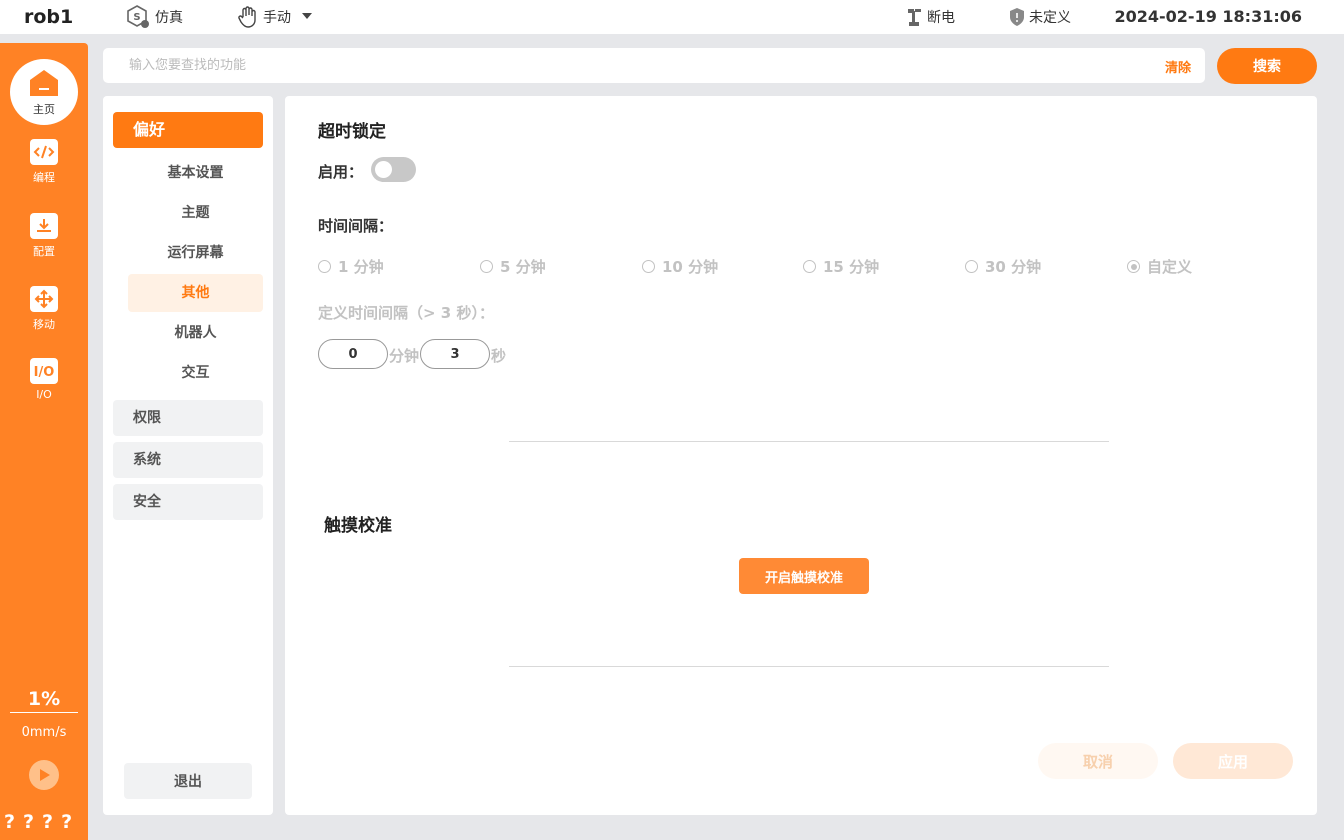 The image size is (1344, 840). I want to click on hand-icon, so click(247, 17).